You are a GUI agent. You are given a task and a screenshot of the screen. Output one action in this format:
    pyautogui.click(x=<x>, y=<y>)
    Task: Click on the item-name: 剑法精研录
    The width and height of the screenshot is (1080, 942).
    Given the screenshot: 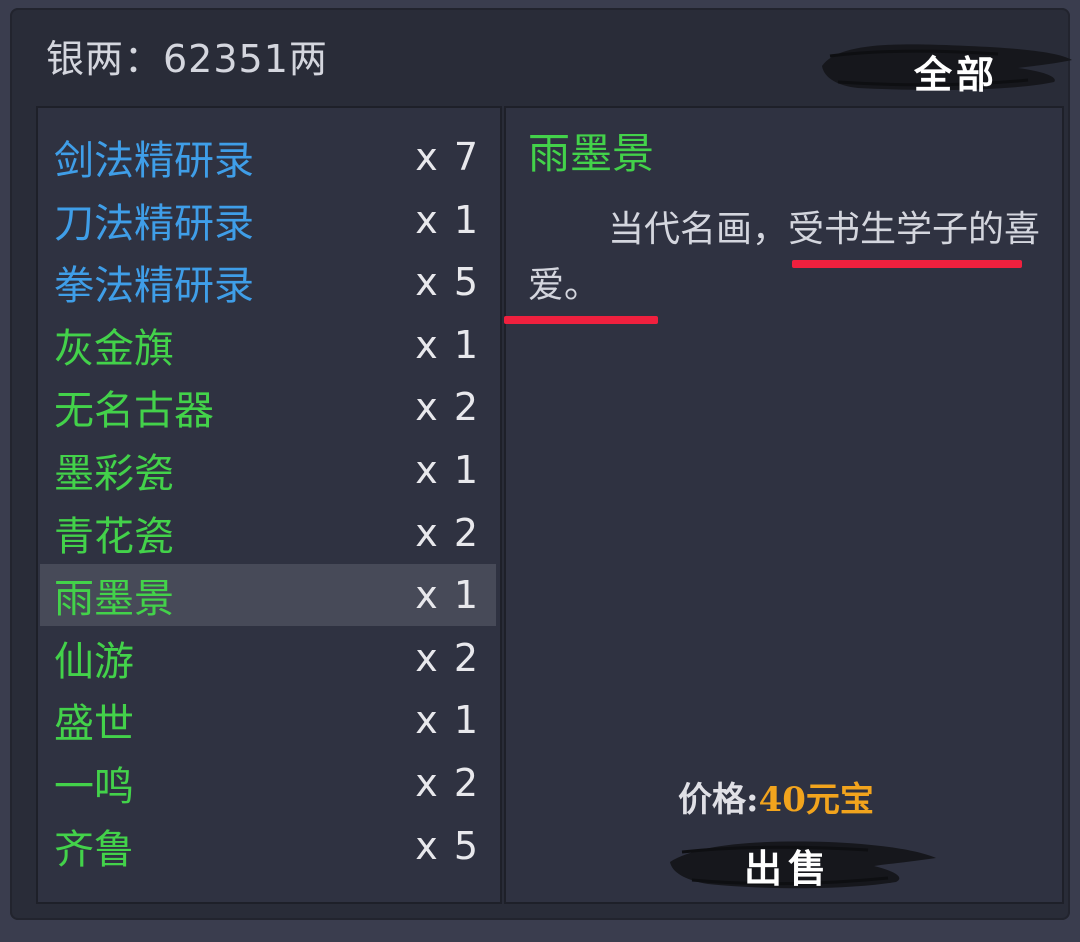 What is the action you would take?
    pyautogui.click(x=154, y=161)
    